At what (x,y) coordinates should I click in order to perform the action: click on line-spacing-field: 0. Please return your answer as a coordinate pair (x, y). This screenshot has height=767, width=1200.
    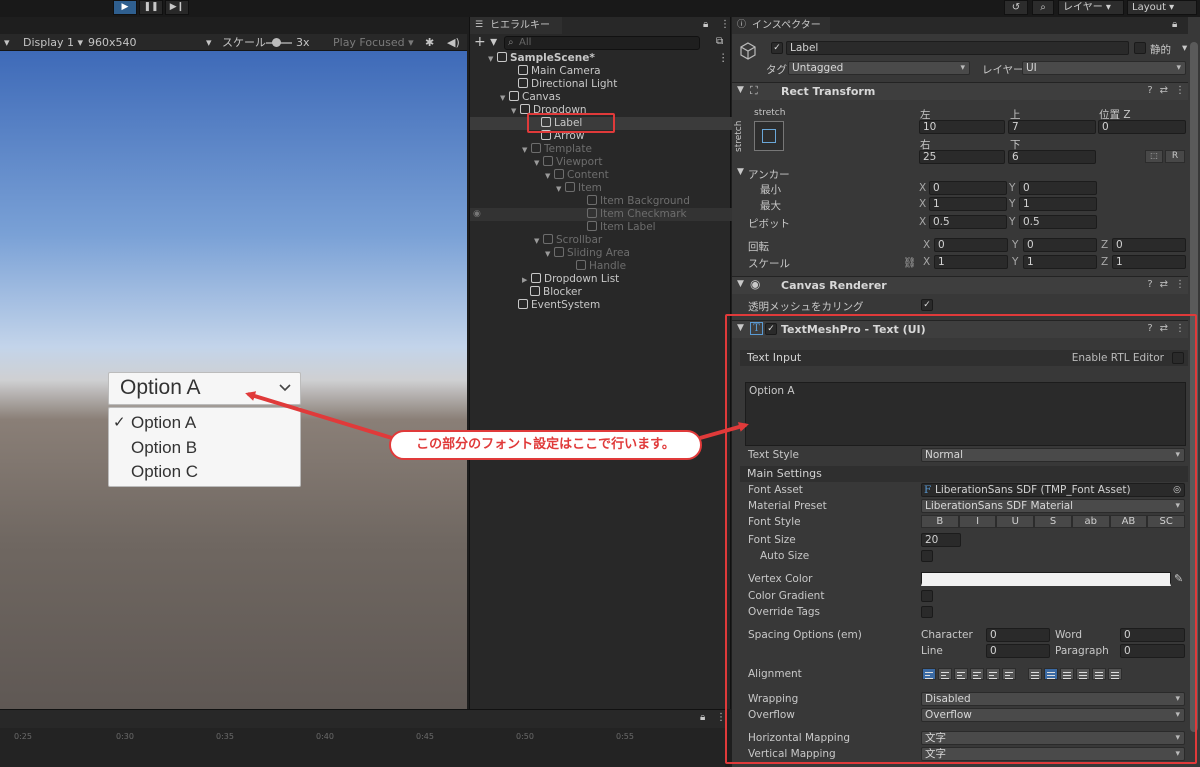
    Looking at the image, I should click on (1018, 651).